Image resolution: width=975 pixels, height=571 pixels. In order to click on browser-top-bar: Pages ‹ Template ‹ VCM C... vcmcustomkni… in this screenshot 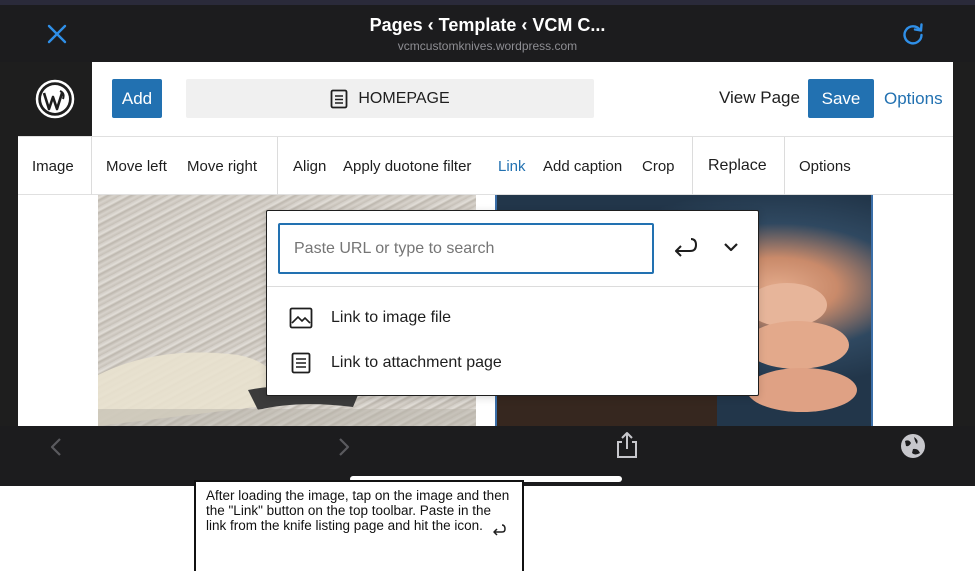, I will do `click(487, 31)`.